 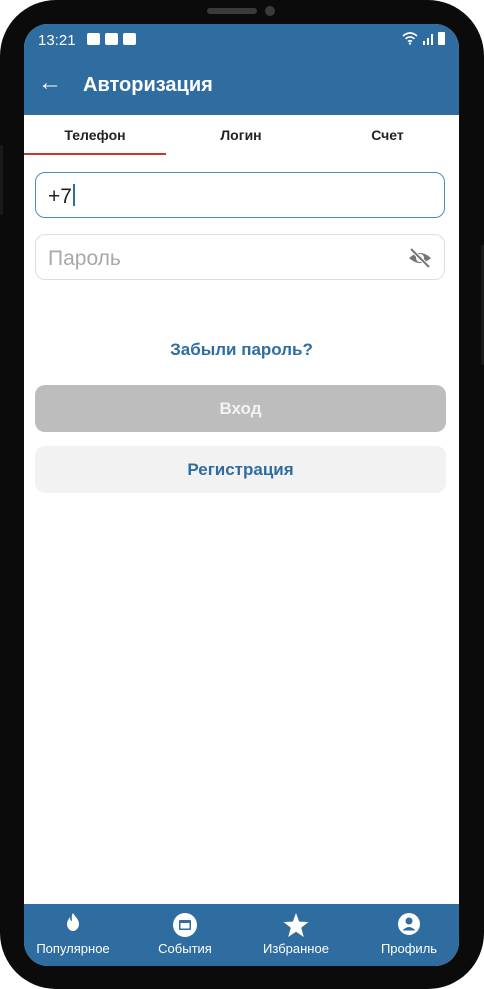 I want to click on image-notification-icon, so click(x=93, y=39).